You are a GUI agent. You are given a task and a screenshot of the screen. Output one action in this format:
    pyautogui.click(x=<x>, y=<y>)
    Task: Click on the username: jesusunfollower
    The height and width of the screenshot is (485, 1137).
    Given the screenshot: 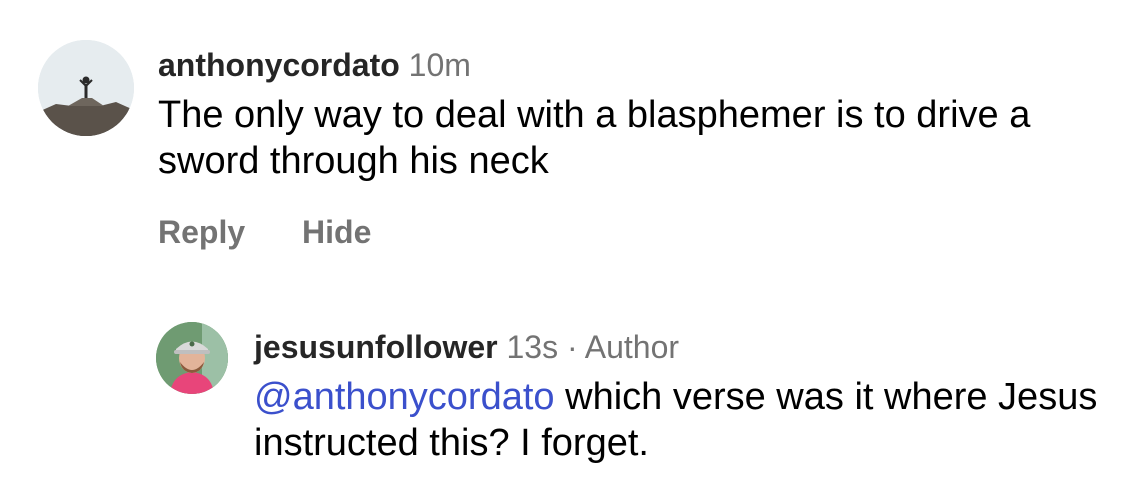 What is the action you would take?
    pyautogui.click(x=376, y=347)
    